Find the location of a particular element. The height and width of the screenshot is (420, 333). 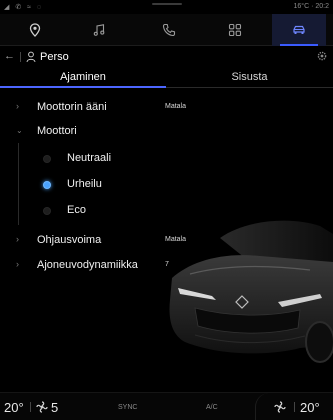

chevron-down-icon: ⌄ is located at coordinates (19, 130).